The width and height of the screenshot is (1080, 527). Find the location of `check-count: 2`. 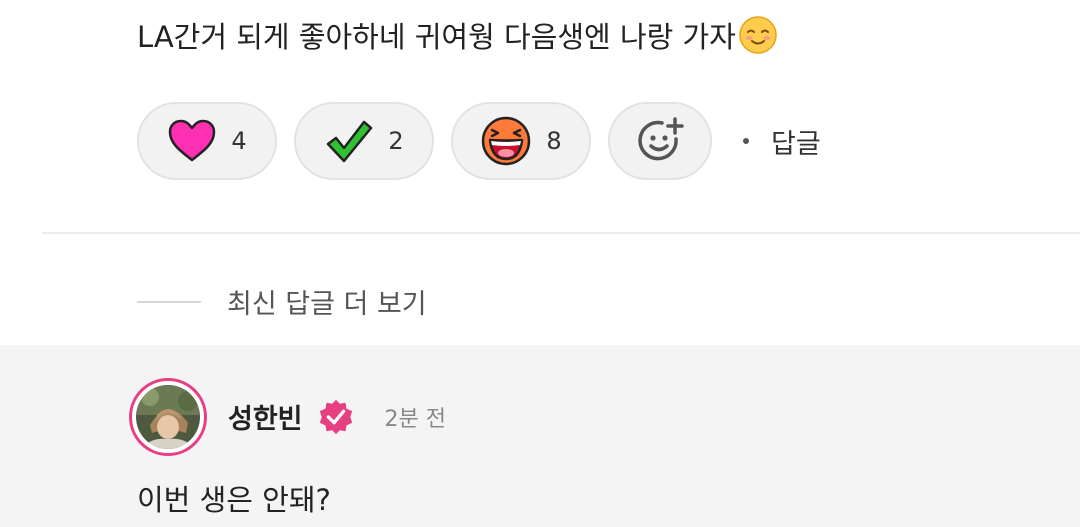

check-count: 2 is located at coordinates (396, 141).